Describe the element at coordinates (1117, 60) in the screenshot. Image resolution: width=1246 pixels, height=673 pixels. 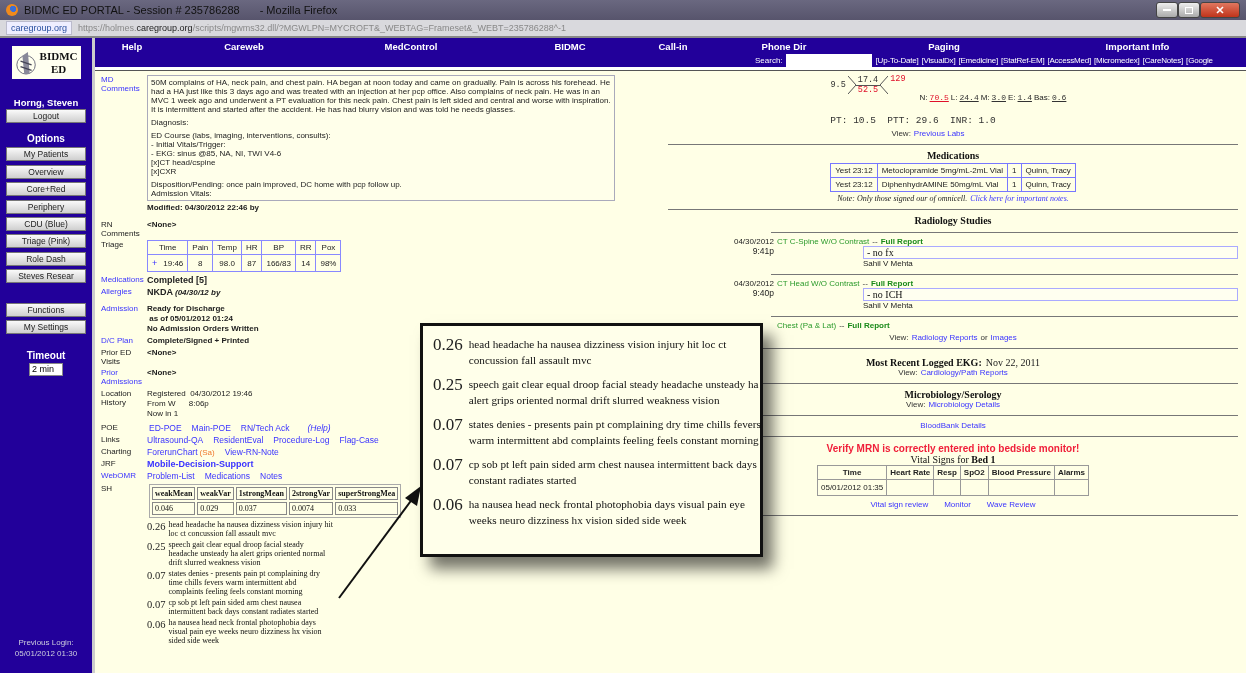
I see `resource-link: [Micromedex]` at that location.